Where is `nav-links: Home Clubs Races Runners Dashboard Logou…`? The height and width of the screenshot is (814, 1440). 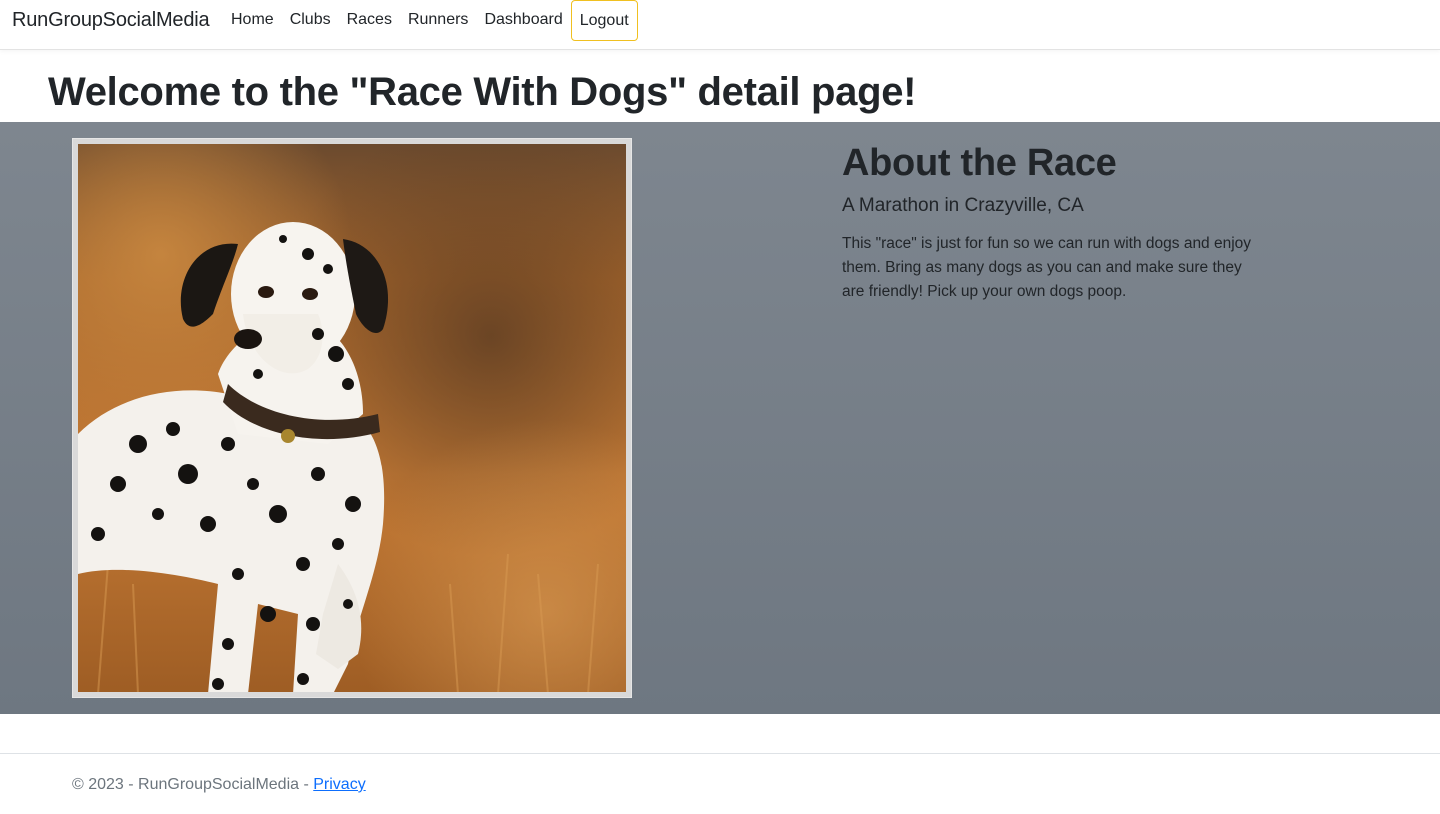 nav-links: Home Clubs Races Runners Dashboard Logou… is located at coordinates (430, 20).